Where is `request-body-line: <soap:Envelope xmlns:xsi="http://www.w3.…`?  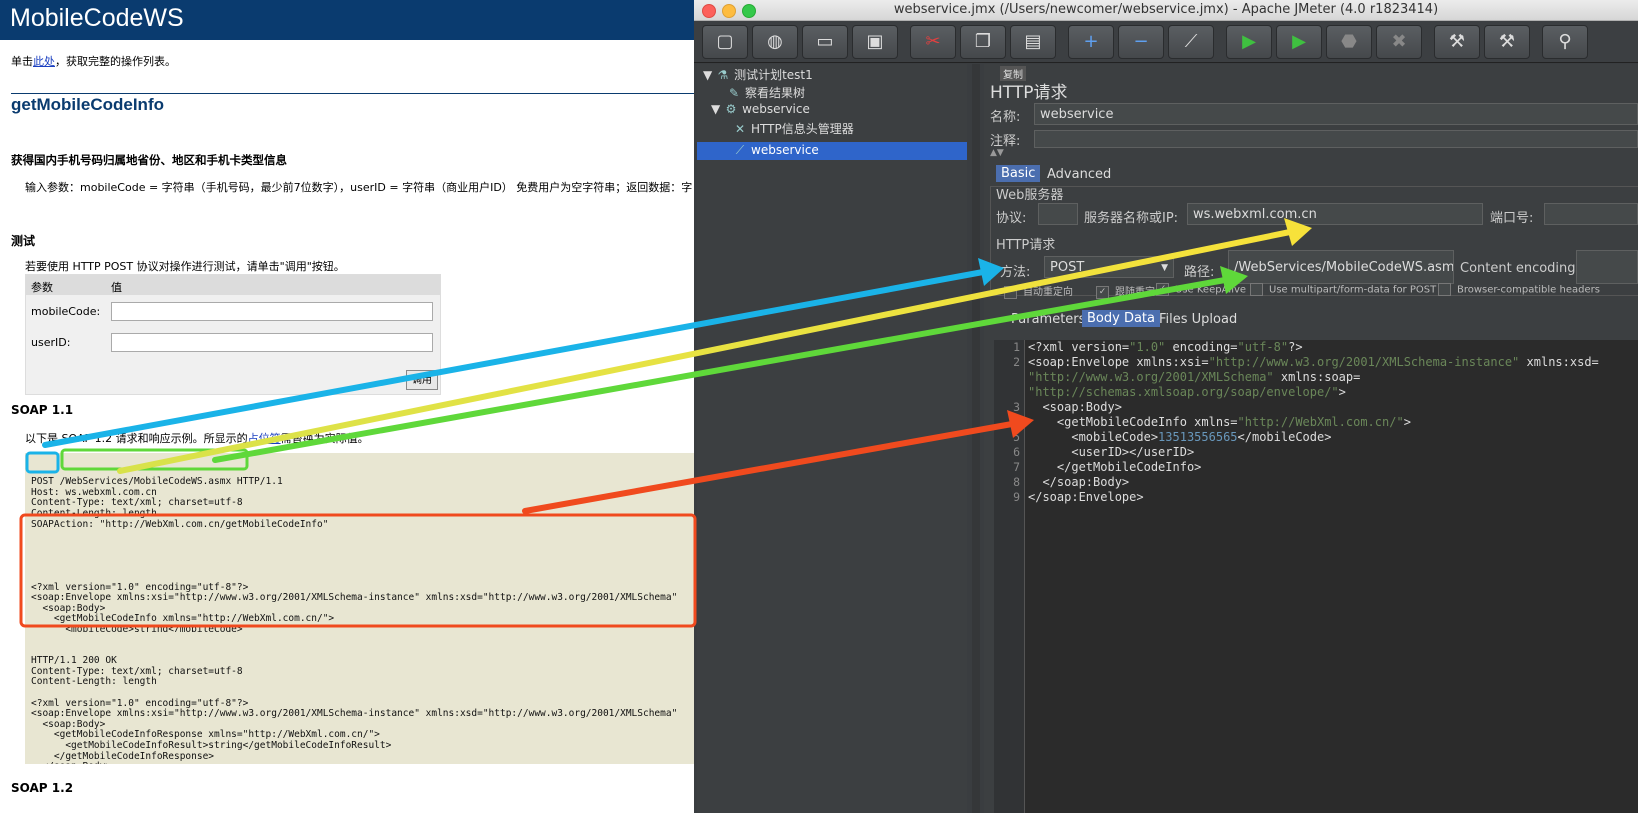
request-body-line: <soap:Envelope xmlns:xsi="http://www.w3.… is located at coordinates (354, 598).